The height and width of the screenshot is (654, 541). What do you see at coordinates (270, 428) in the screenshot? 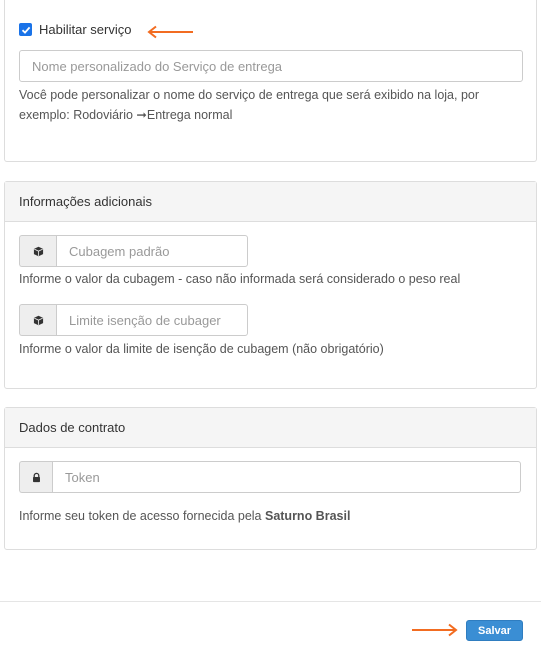
I see `contract-title: Dados de contrato` at bounding box center [270, 428].